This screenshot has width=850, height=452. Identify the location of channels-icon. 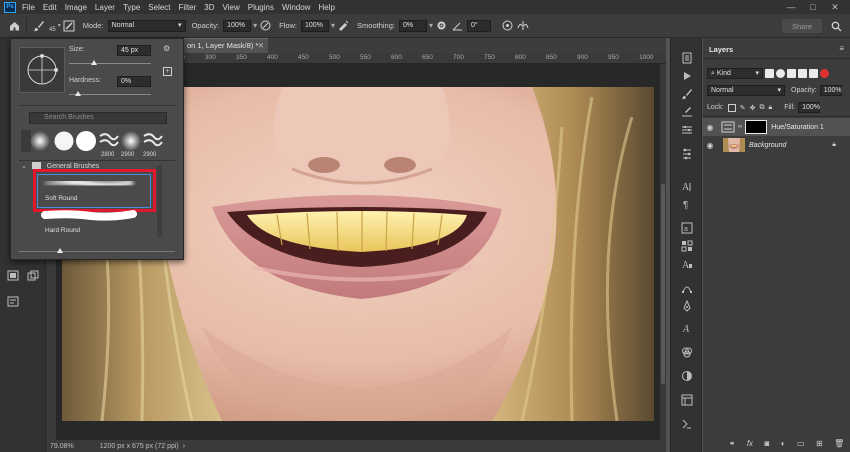
(687, 353).